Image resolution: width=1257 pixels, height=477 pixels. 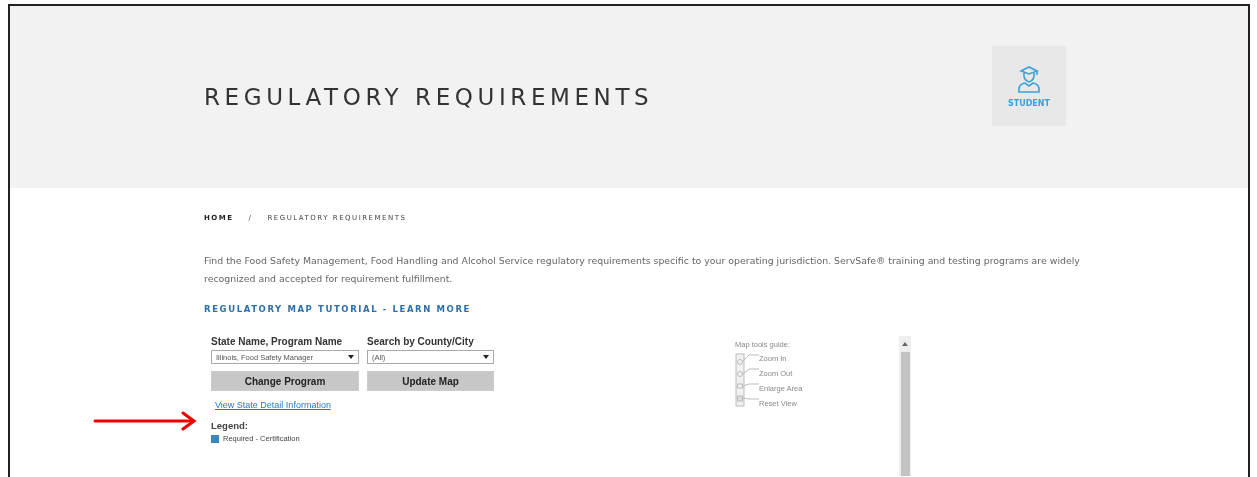 I want to click on intro-text: Find the Food Safety Management, Food Handling and Alcohol Service regulatory requirements specific to your operating jurisdiction. ServSafe® training and testing programs are widely recognized and accepted for requirement fulfillment., so click(x=642, y=270).